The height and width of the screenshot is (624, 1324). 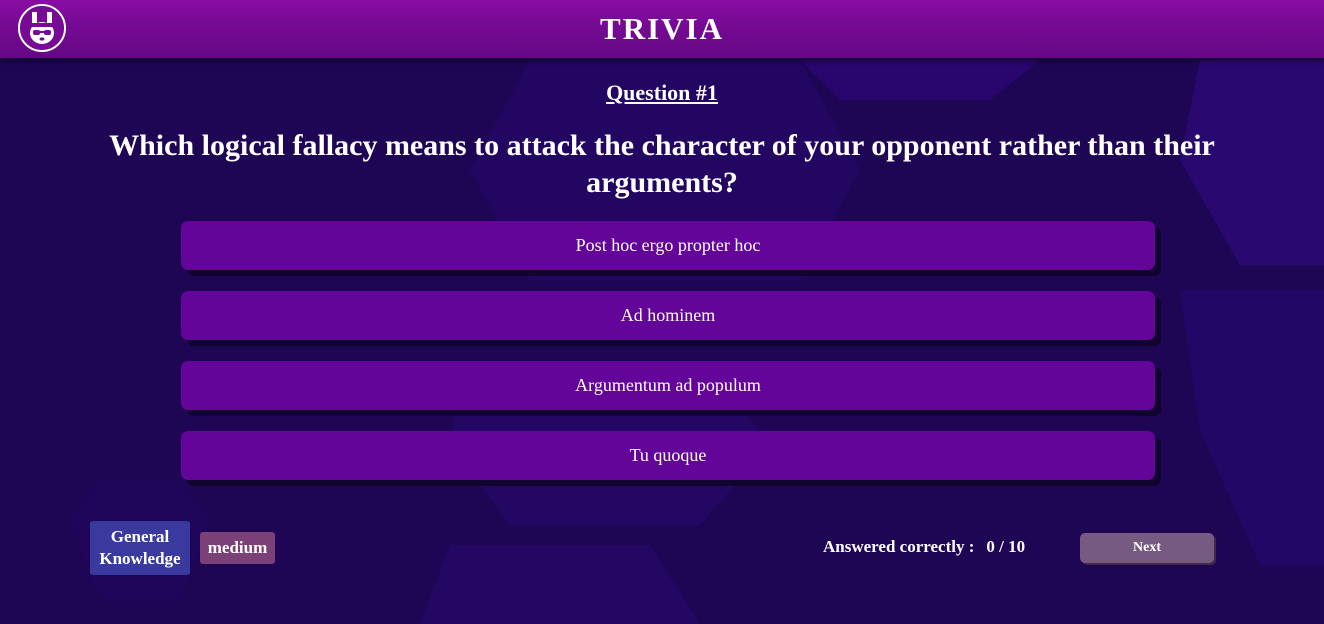 What do you see at coordinates (899, 546) in the screenshot?
I see `score-label: Answered correctly :` at bounding box center [899, 546].